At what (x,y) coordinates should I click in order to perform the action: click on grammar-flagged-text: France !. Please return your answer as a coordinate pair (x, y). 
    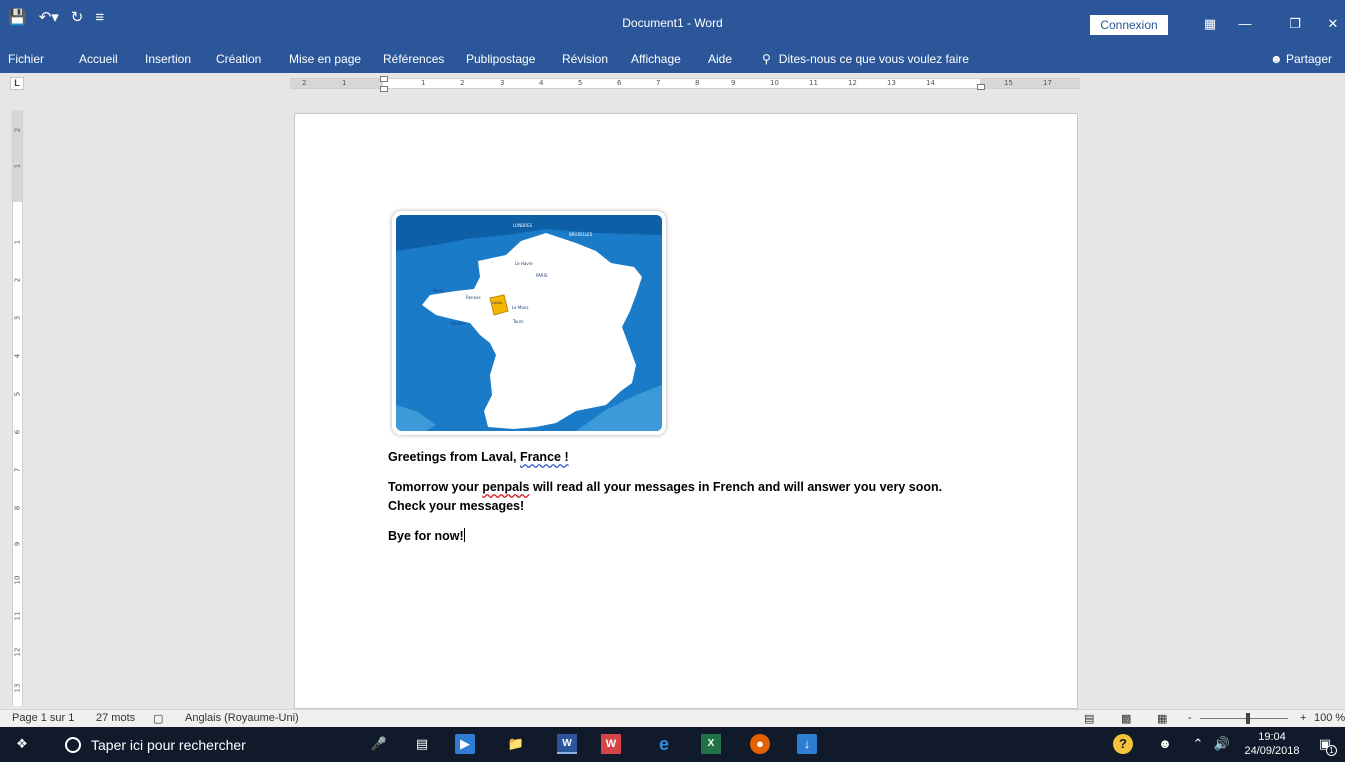
    Looking at the image, I should click on (544, 457).